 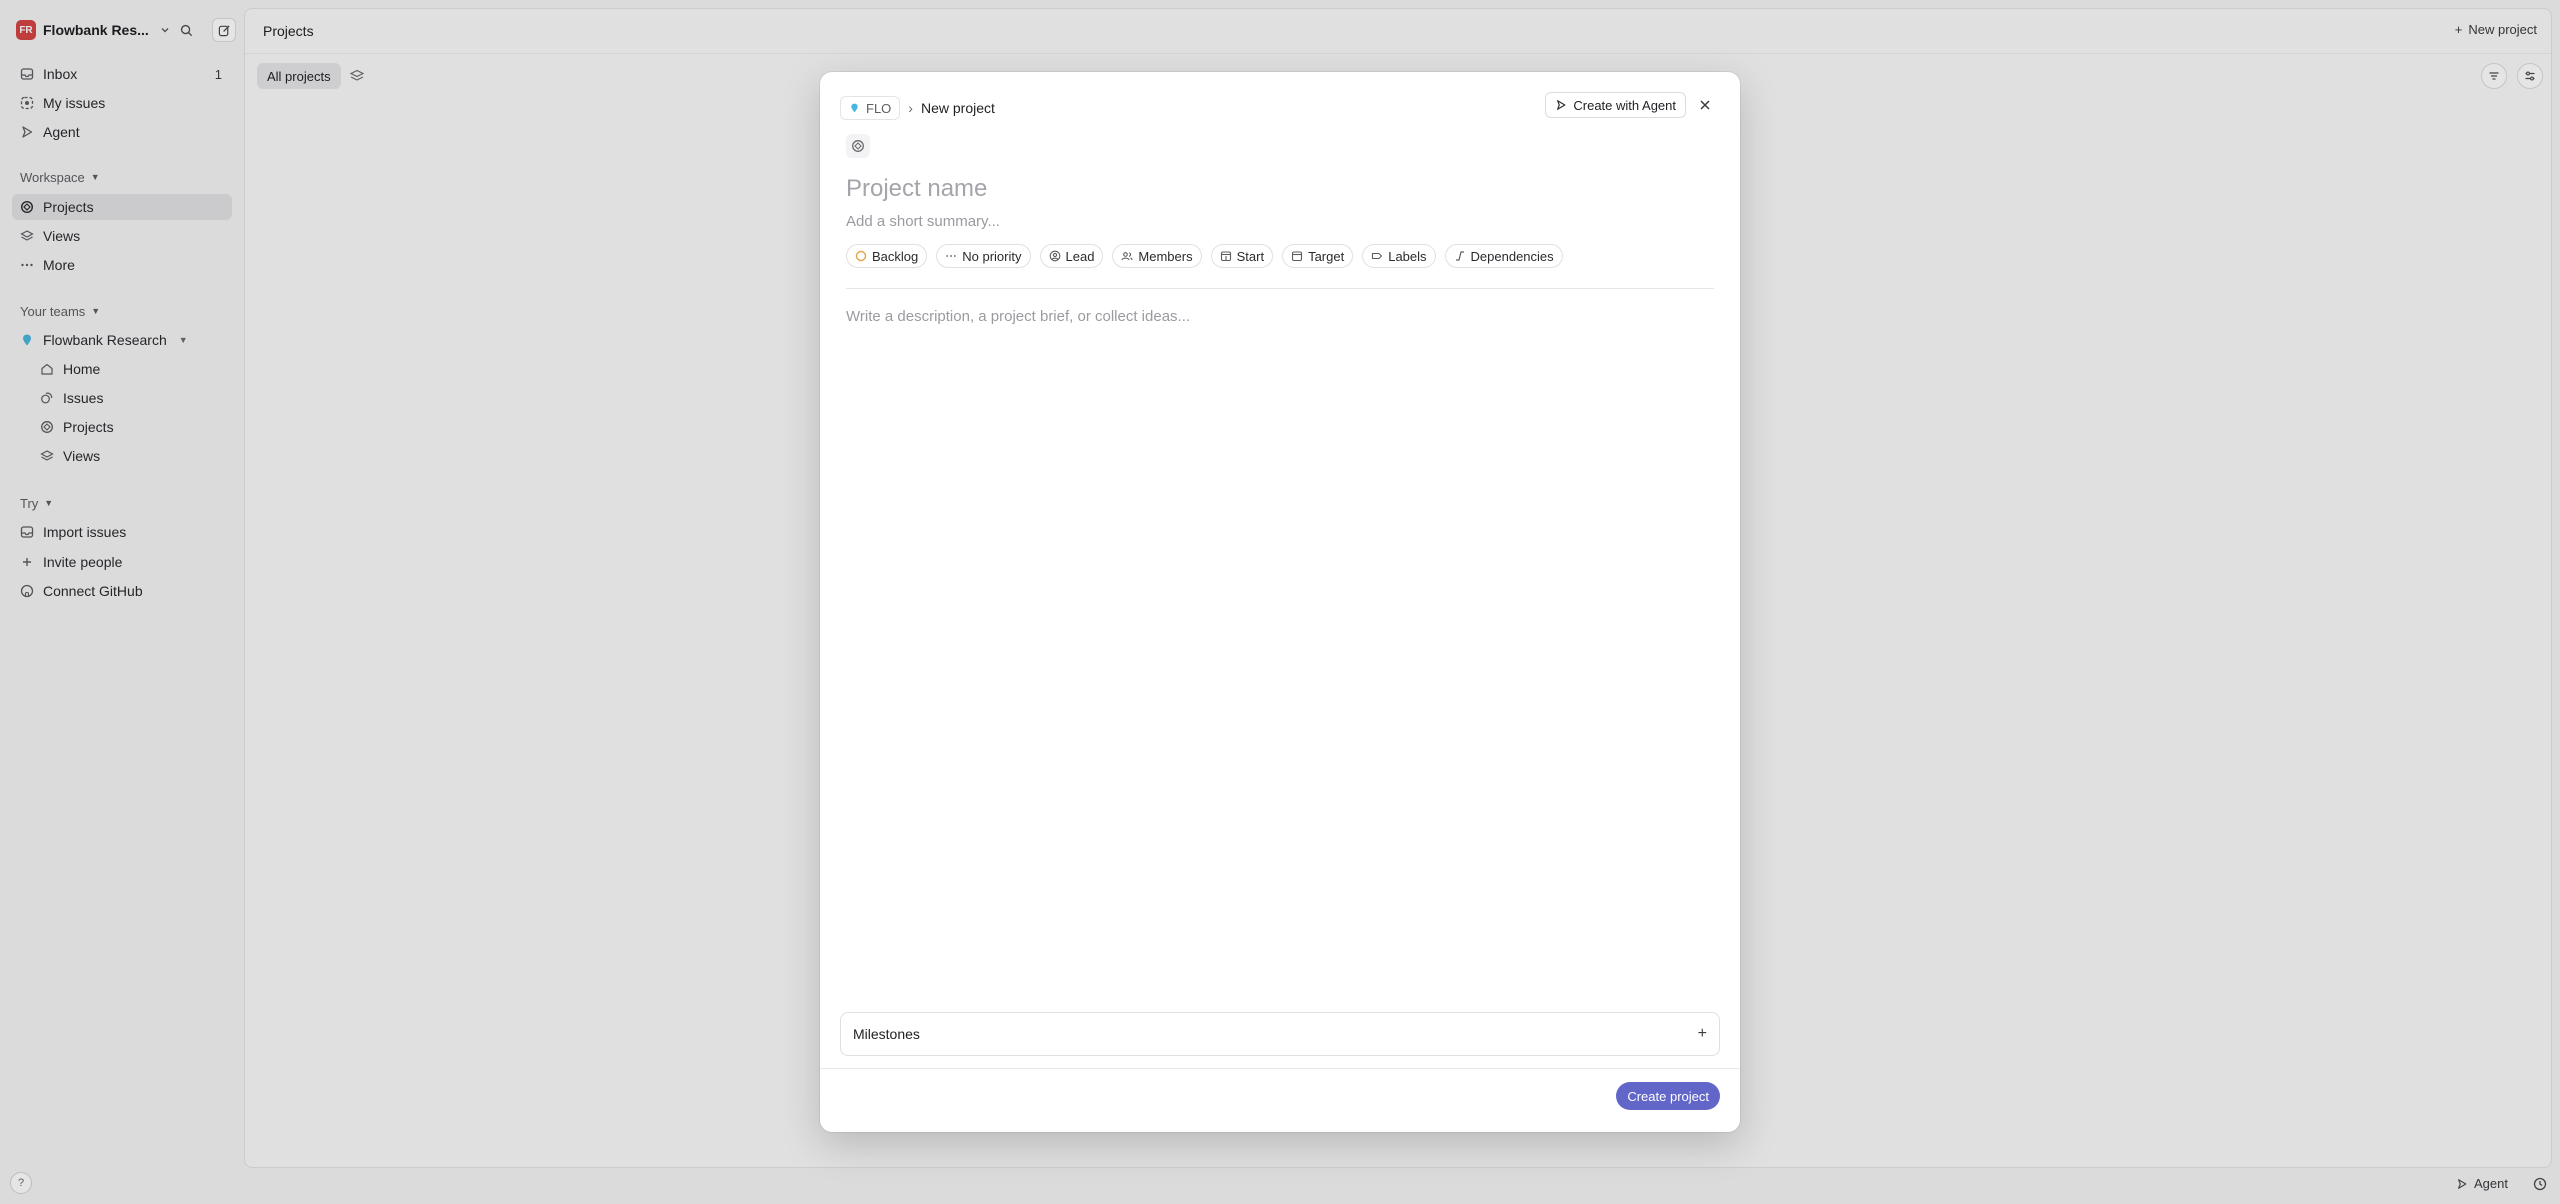 What do you see at coordinates (951, 256) in the screenshot?
I see `no-priority-icon` at bounding box center [951, 256].